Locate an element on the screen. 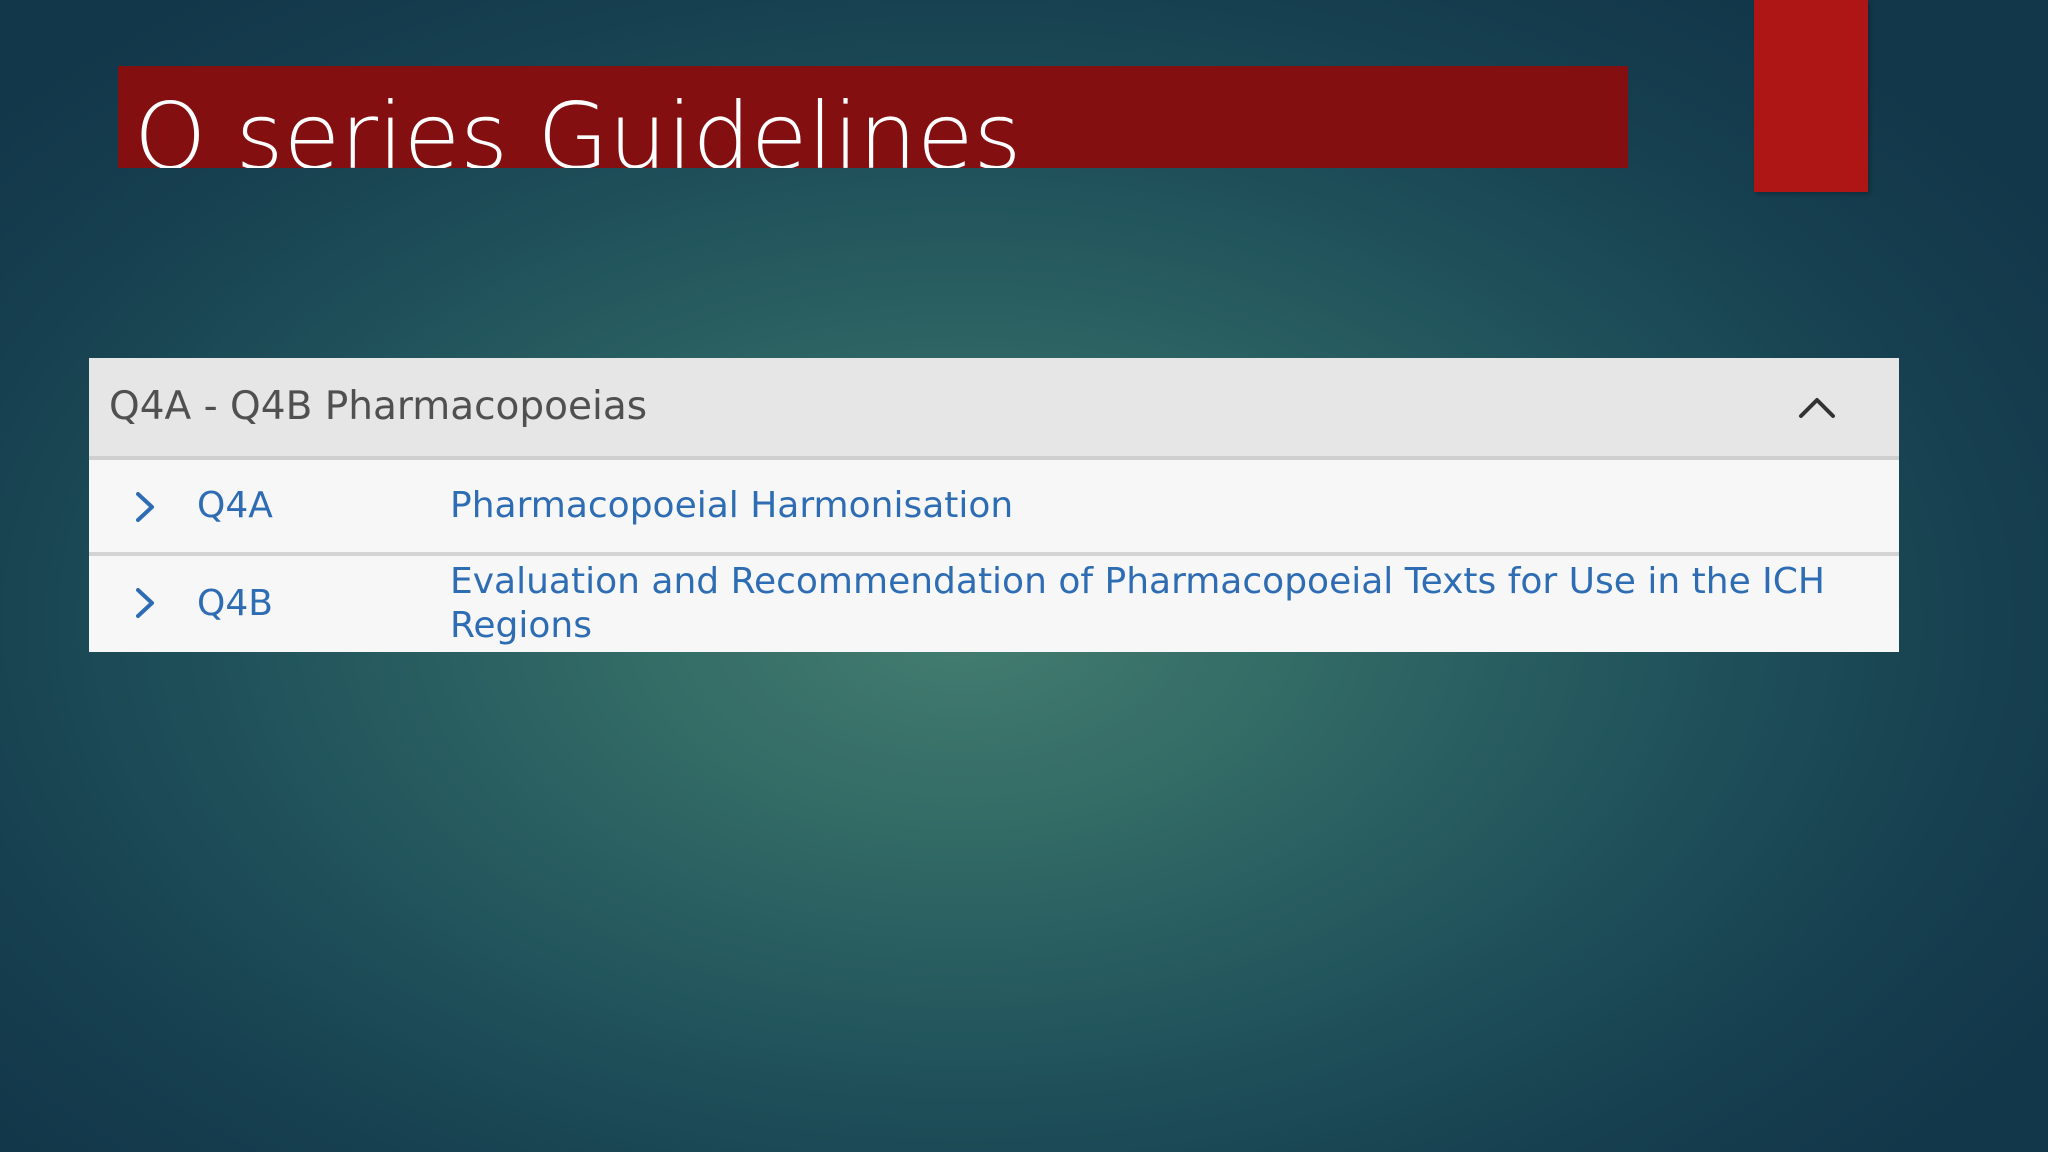 The width and height of the screenshot is (2048, 1152). accordion-row-q4a: Q4A Pharmacopoeial Harmonisation is located at coordinates (994, 508).